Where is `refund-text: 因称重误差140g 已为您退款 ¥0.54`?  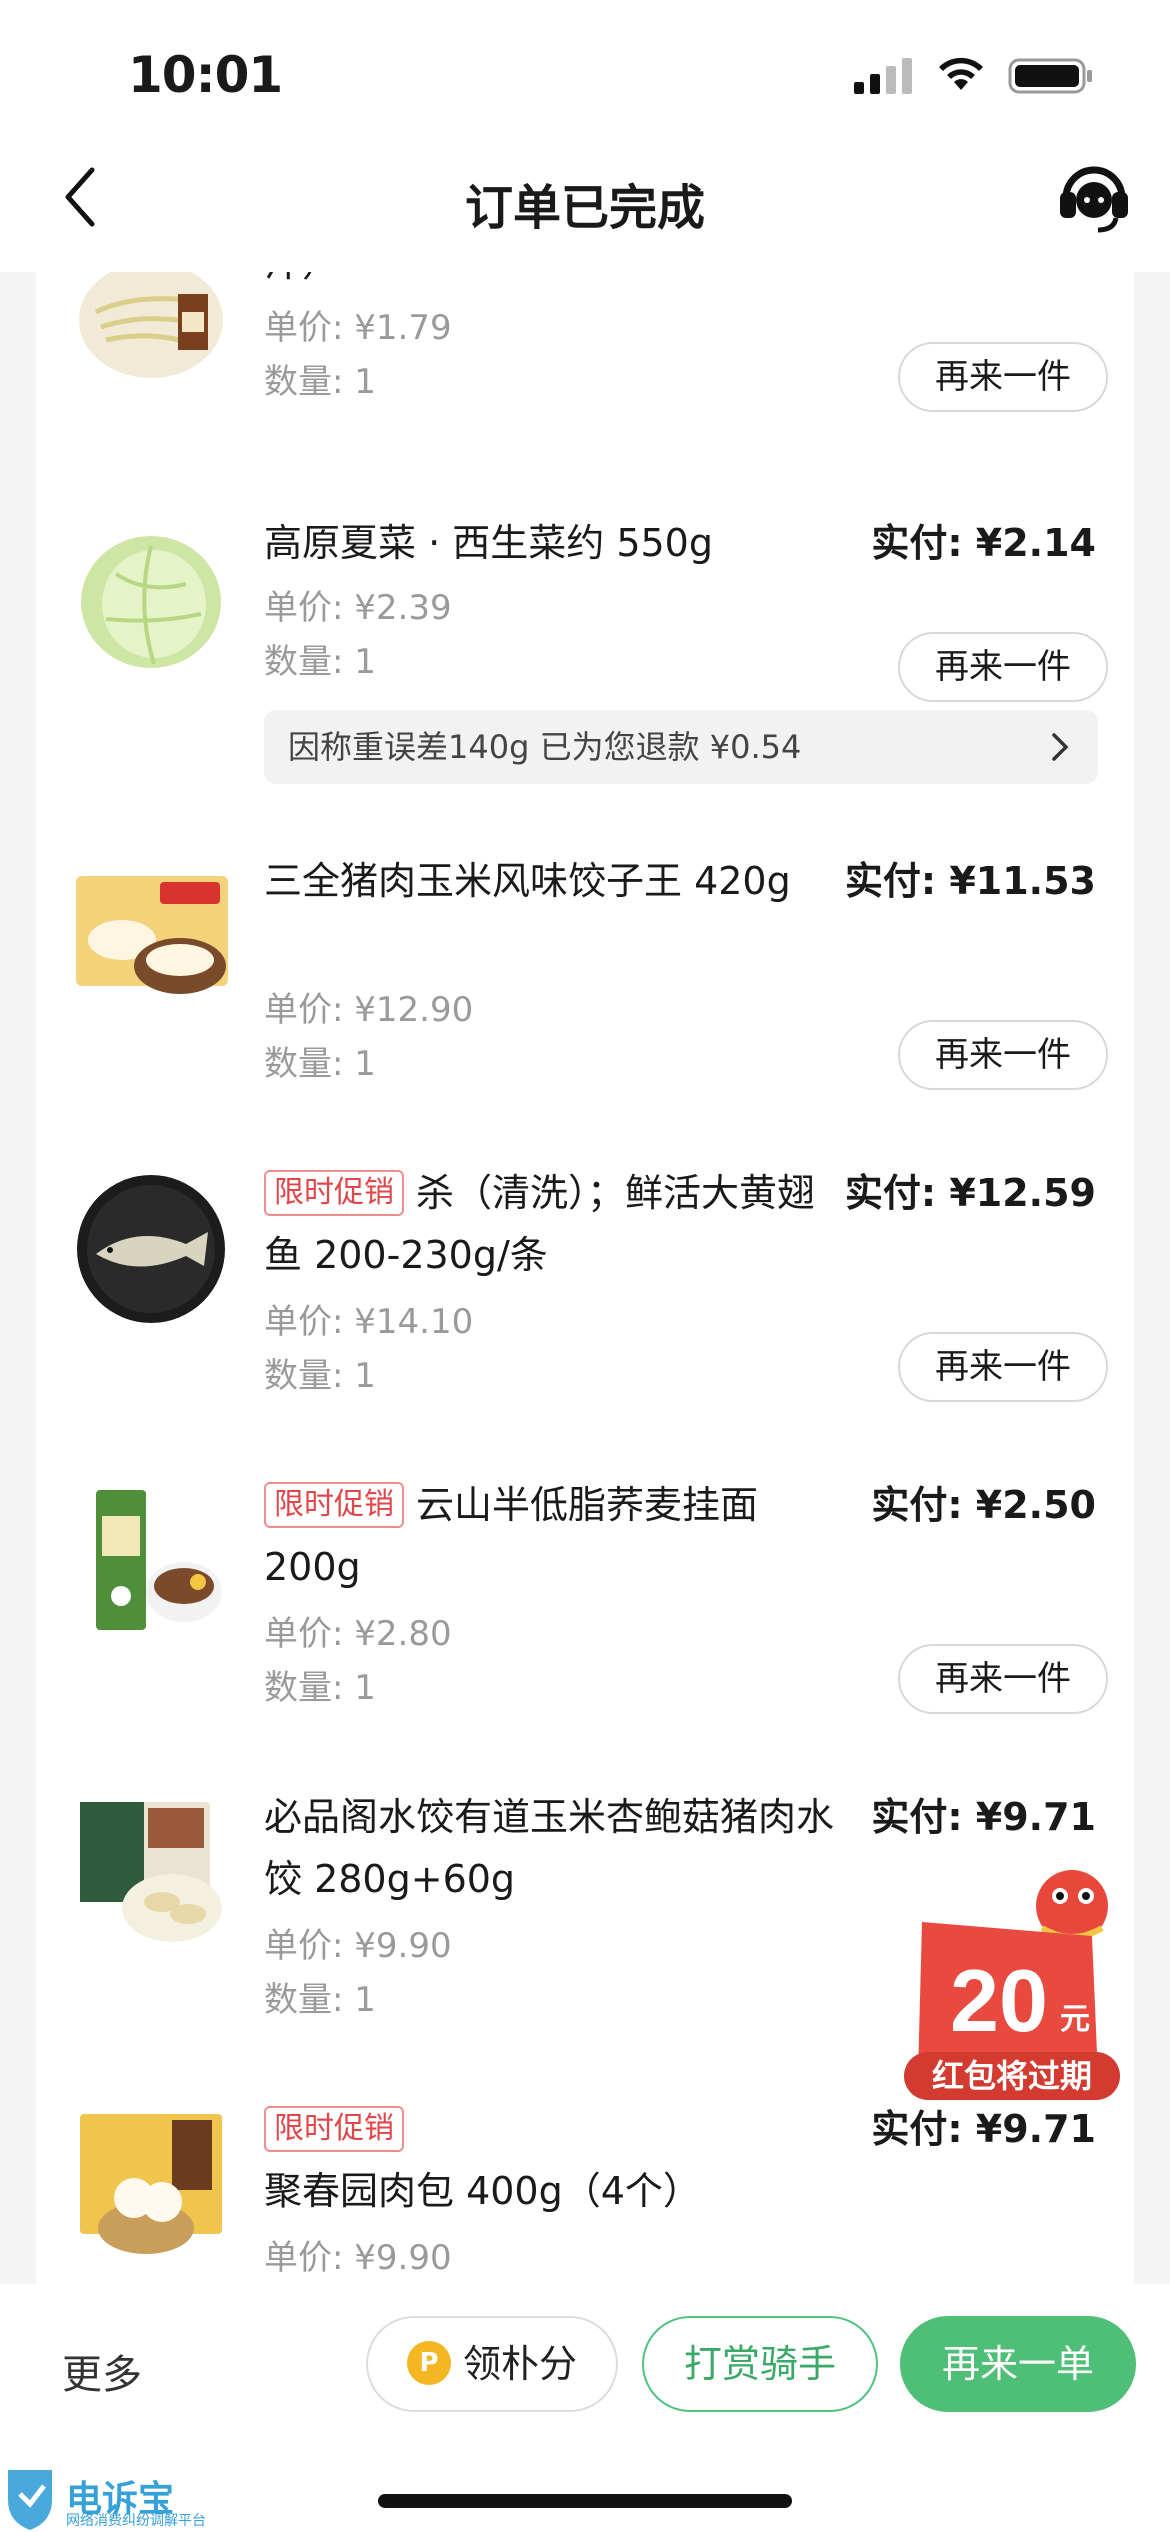
refund-text: 因称重误差140g 已为您退款 ¥0.54 is located at coordinates (545, 747).